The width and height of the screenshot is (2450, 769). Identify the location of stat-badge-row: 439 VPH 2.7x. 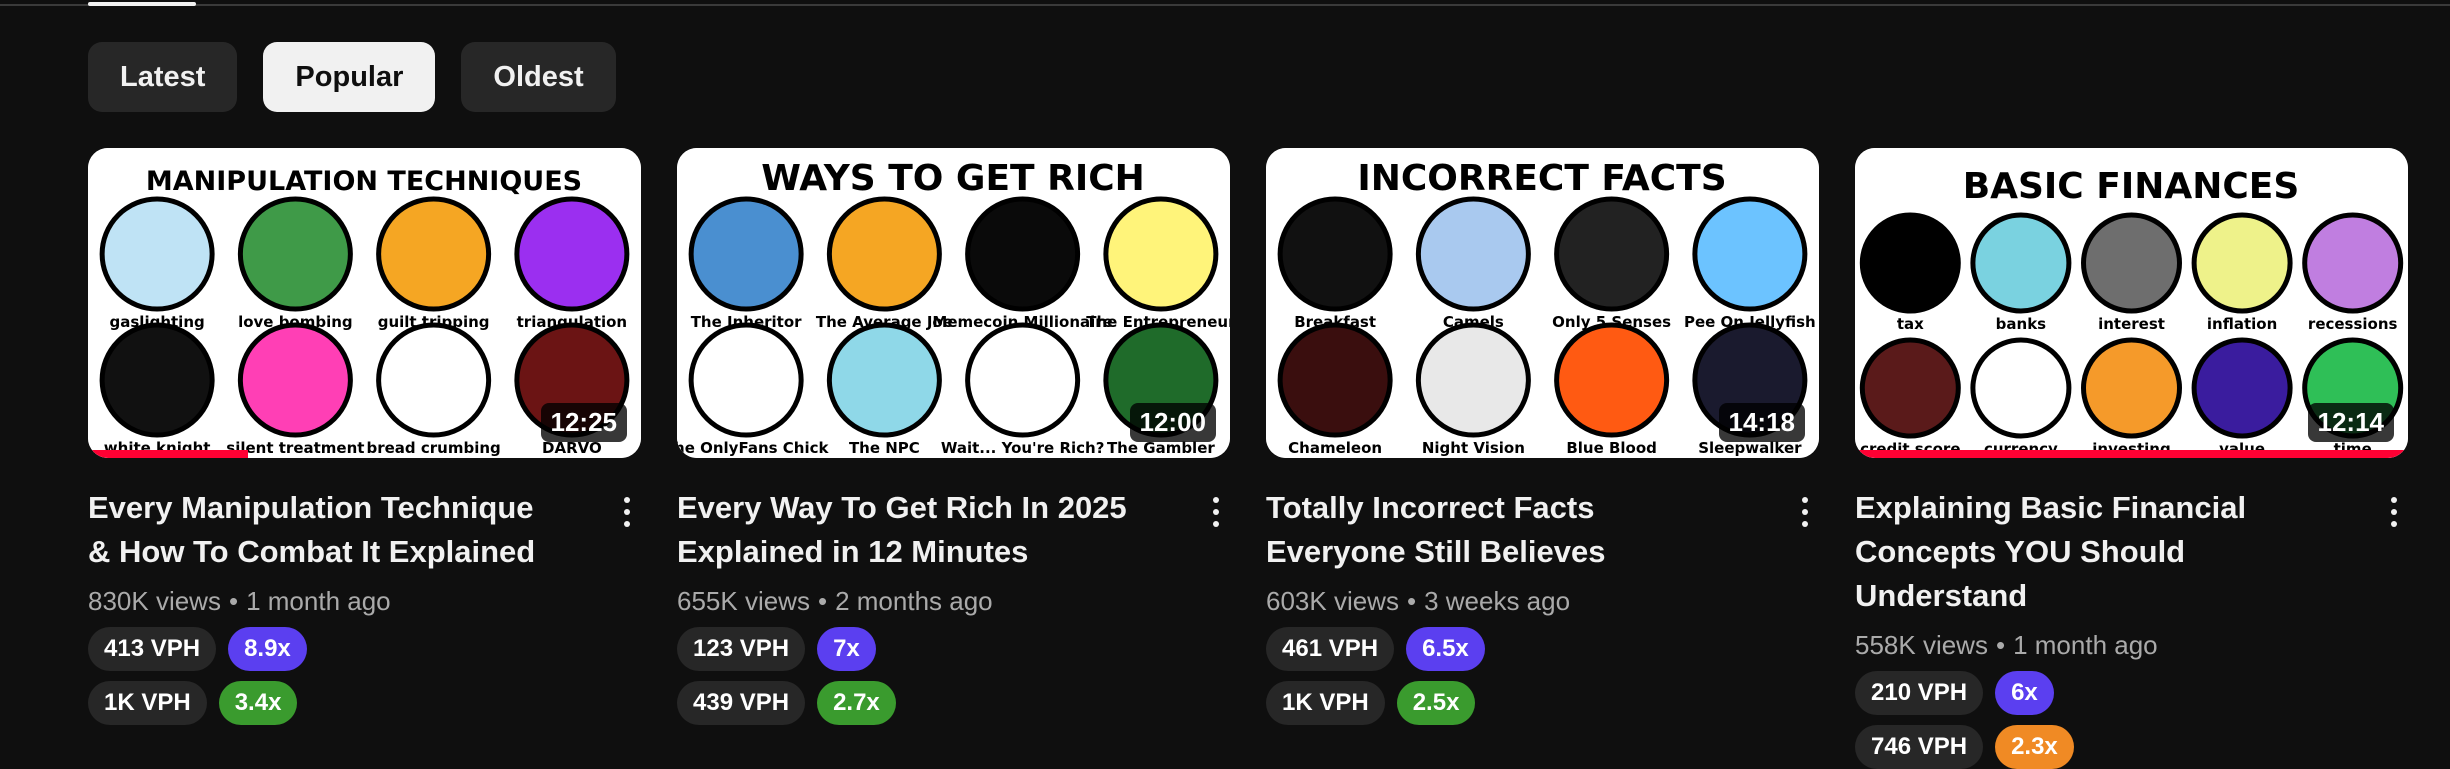
(953, 703).